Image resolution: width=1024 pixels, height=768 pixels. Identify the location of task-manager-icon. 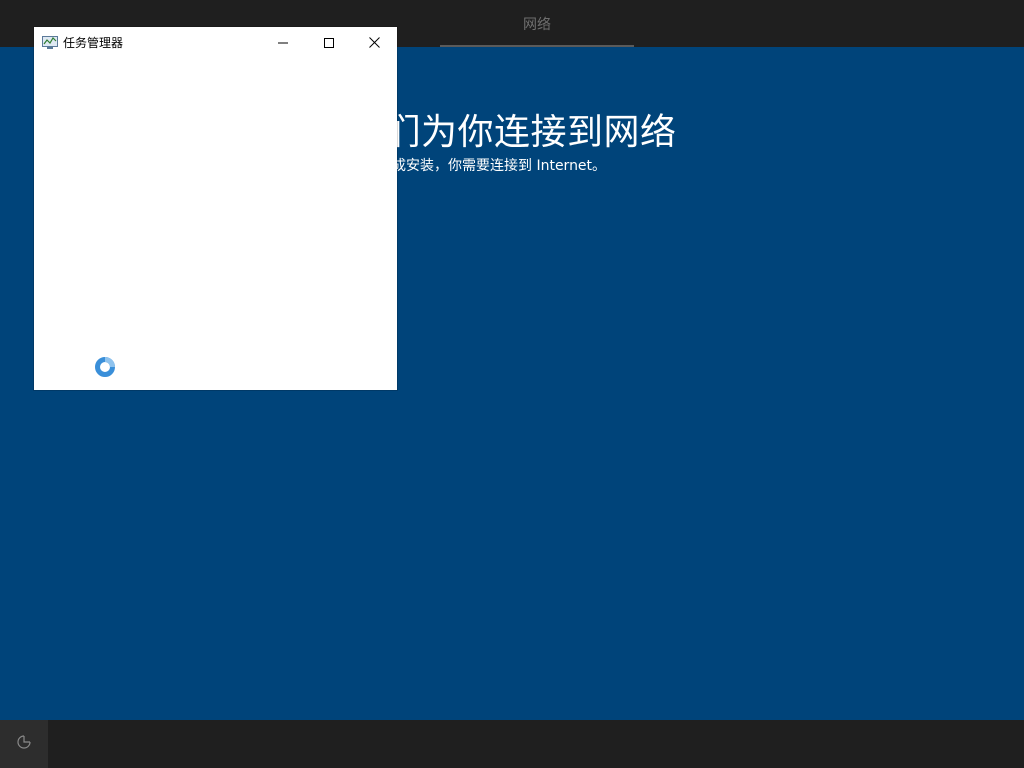
(50, 42).